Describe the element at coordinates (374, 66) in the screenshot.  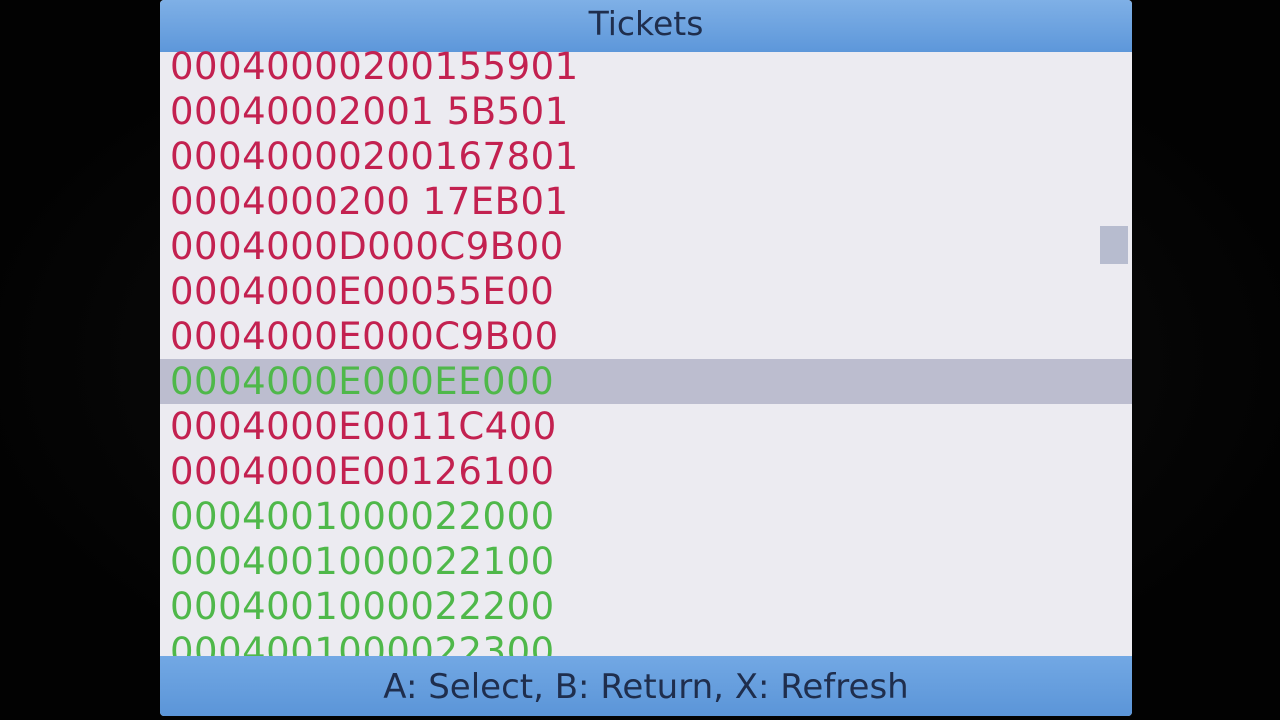
I see `ticket-id: 00040000200155901` at that location.